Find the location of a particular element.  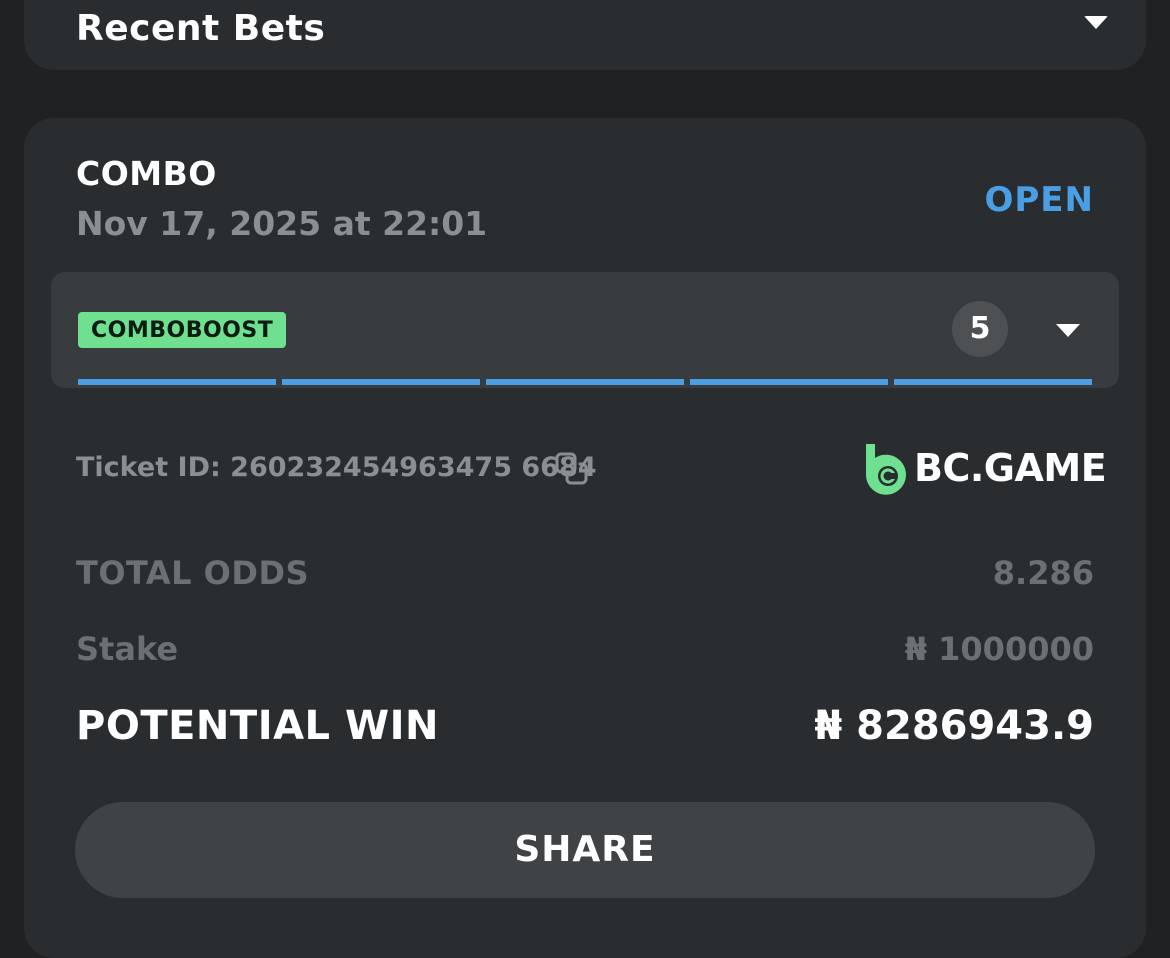

bet-status: OPEN is located at coordinates (1039, 200).